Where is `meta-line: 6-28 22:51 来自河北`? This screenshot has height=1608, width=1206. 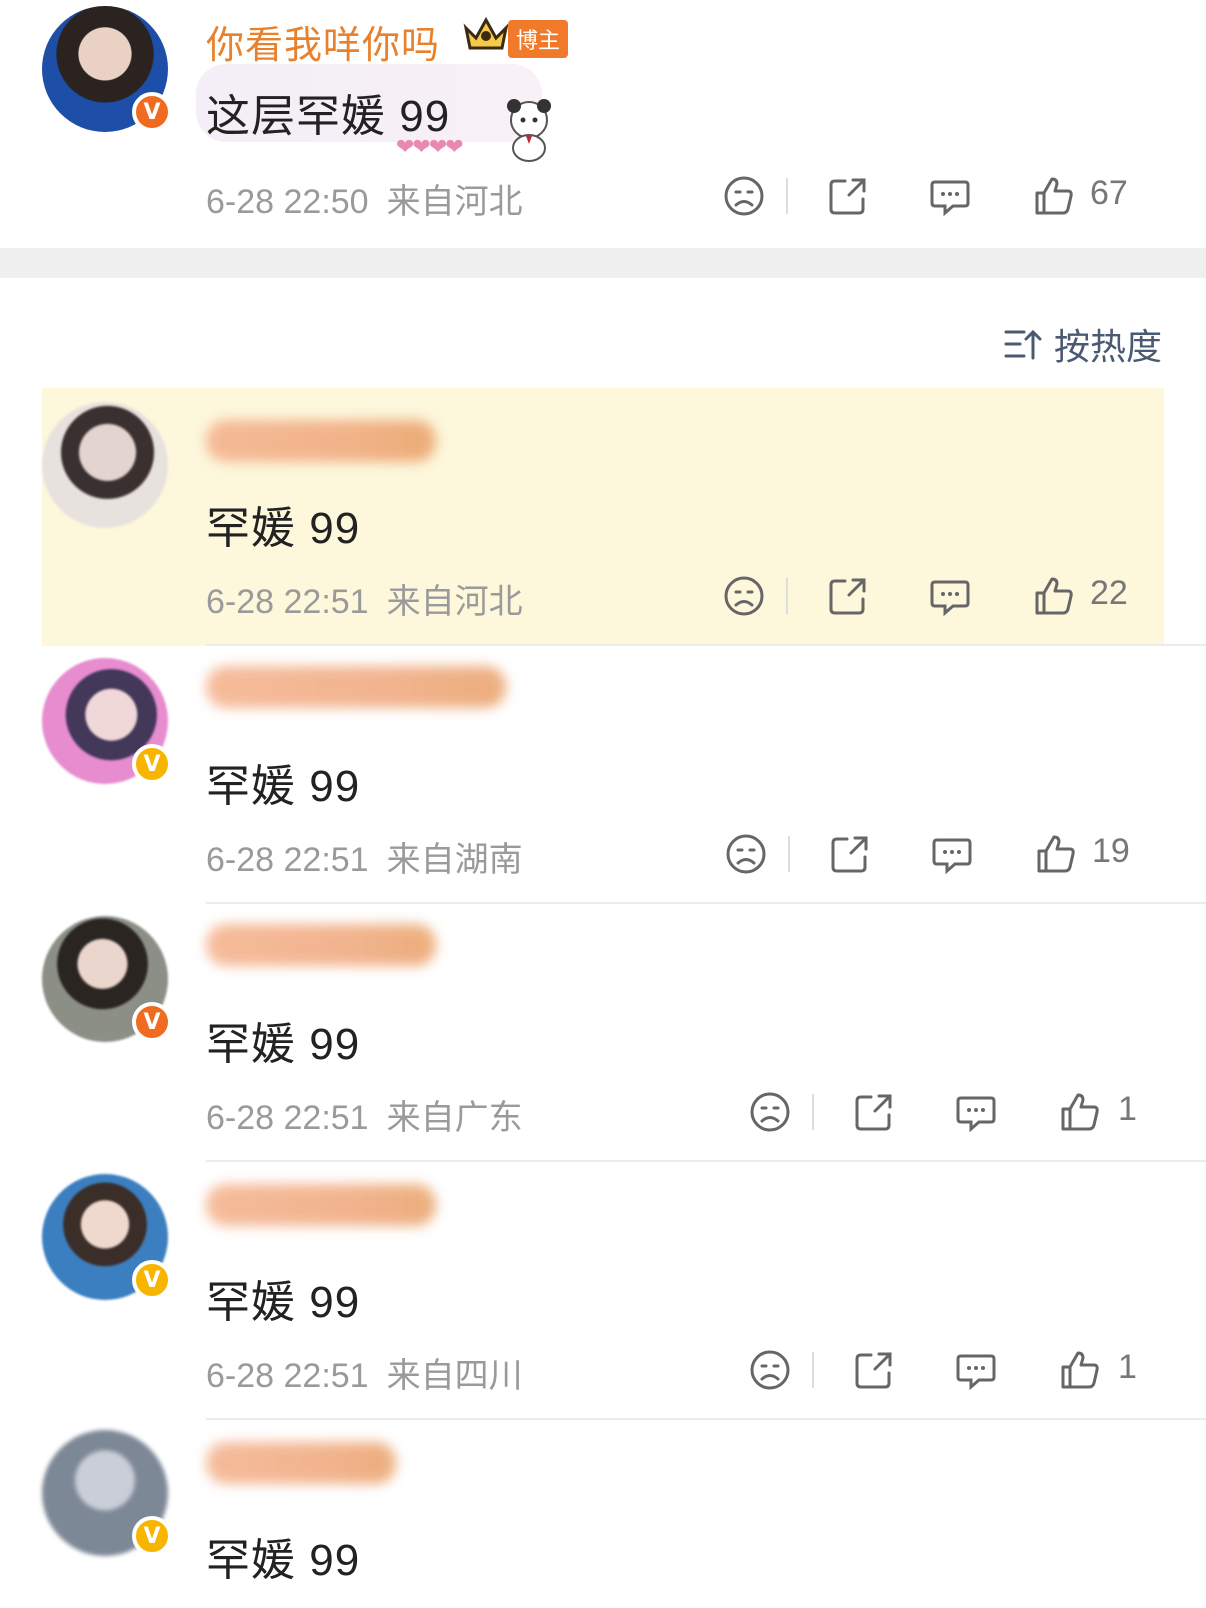 meta-line: 6-28 22:51 来自河北 is located at coordinates (364, 598).